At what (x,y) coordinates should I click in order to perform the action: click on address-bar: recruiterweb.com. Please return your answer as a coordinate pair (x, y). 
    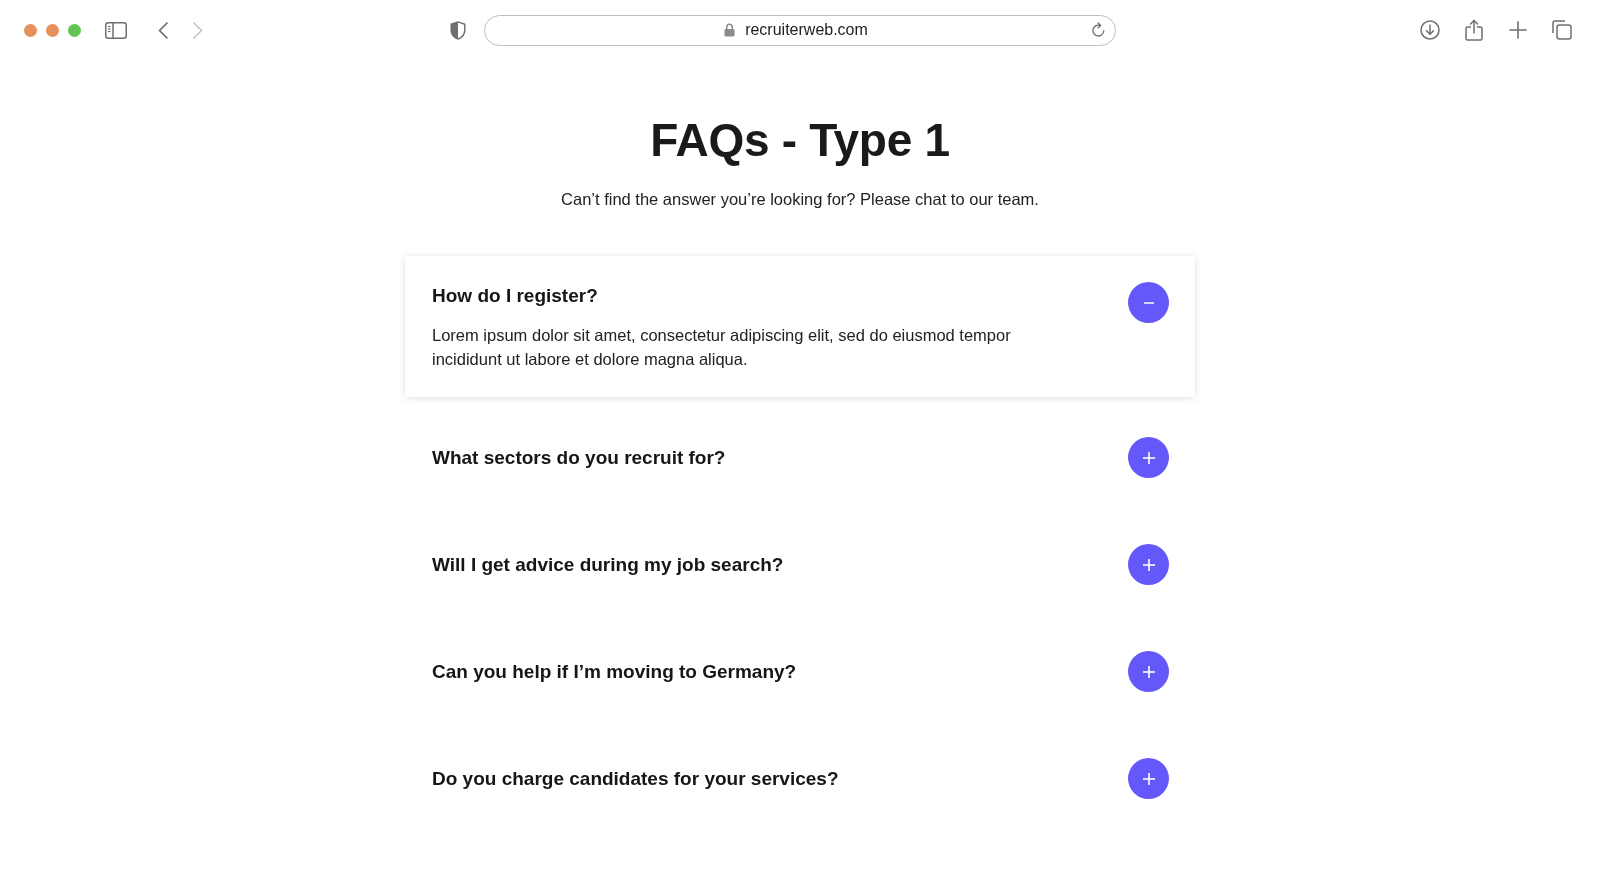
    Looking at the image, I should click on (800, 30).